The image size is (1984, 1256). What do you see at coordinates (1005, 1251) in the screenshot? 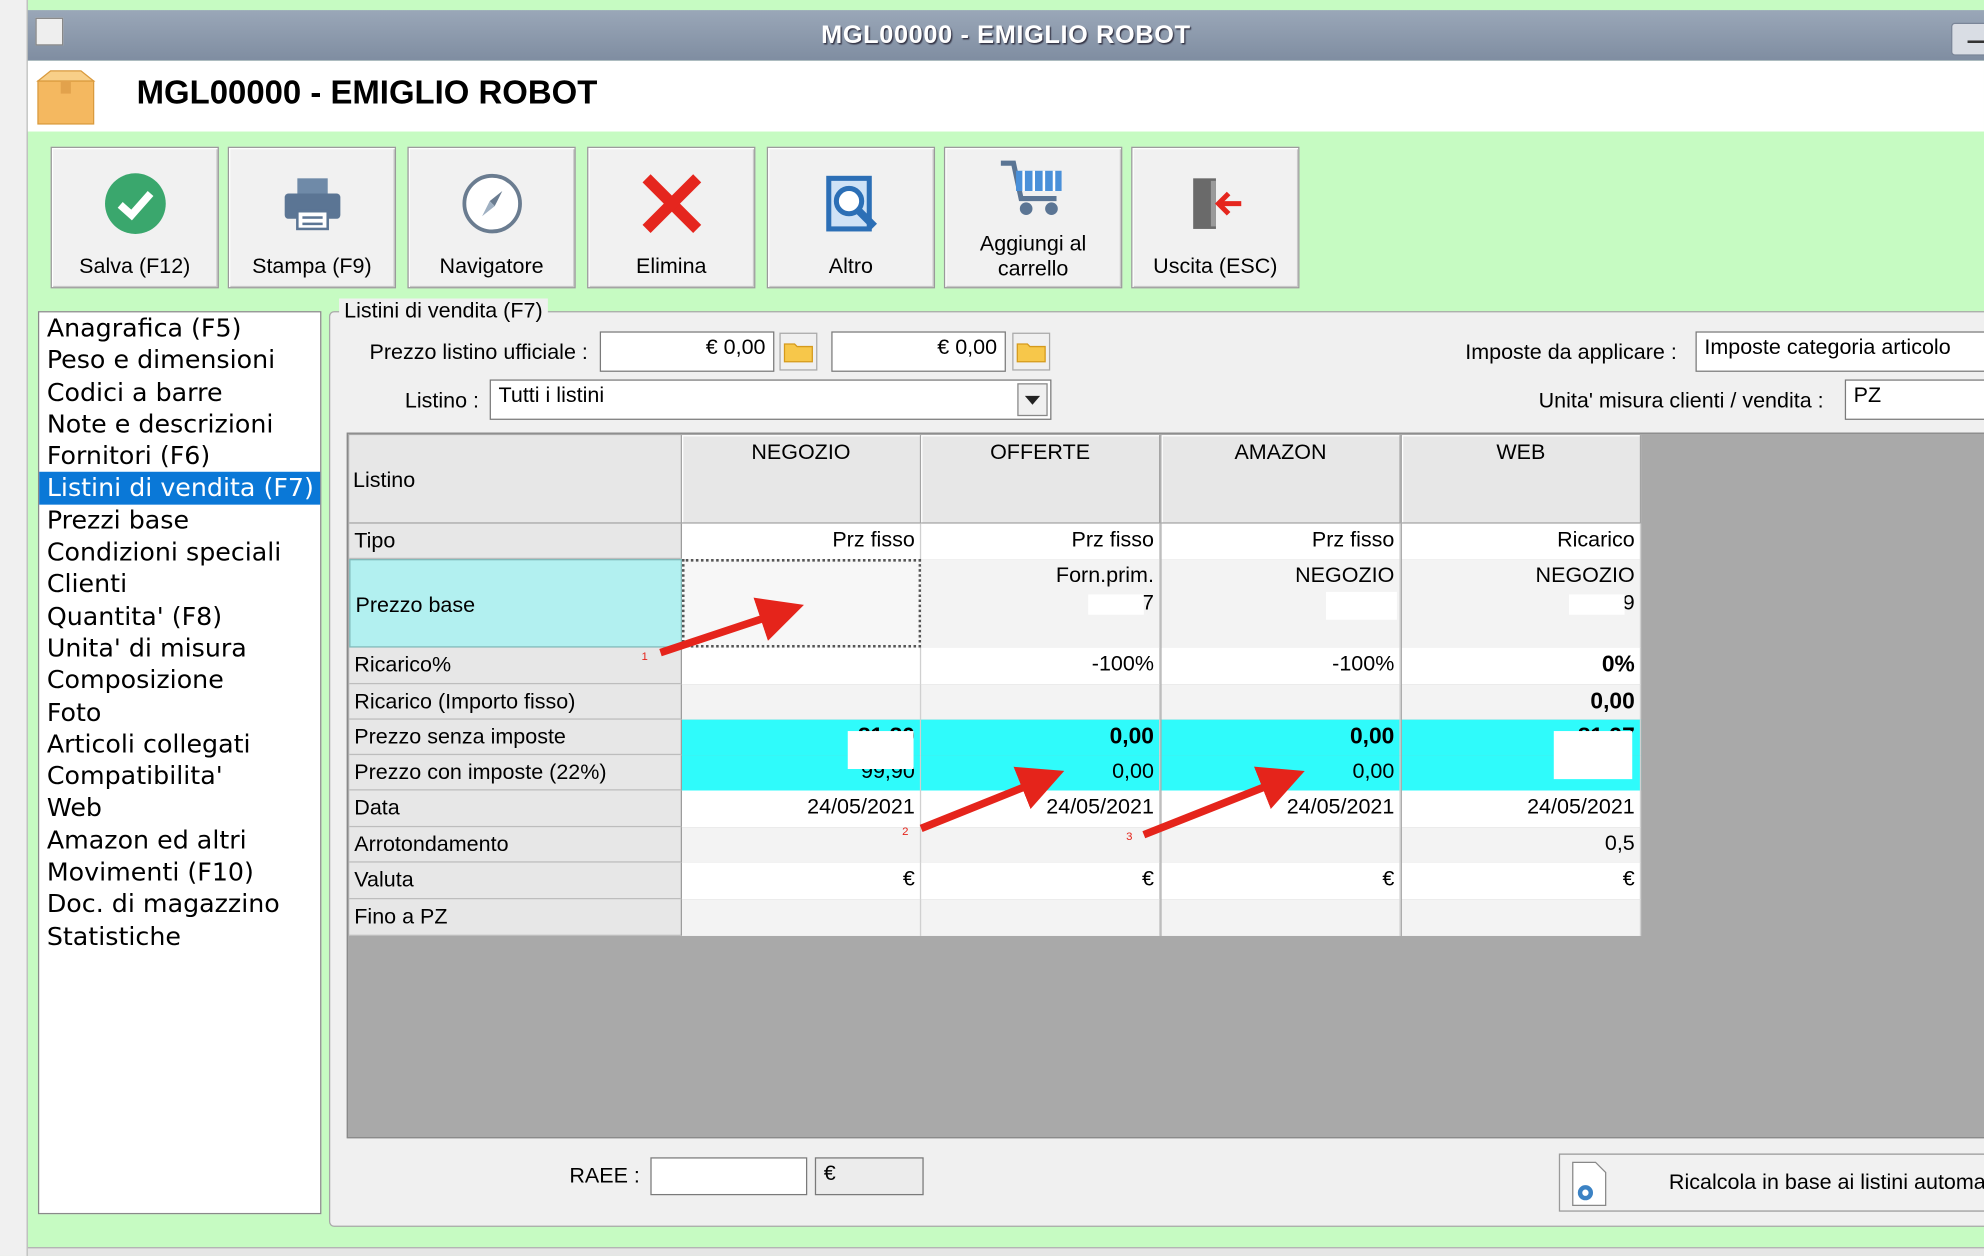
I see `status-strip` at bounding box center [1005, 1251].